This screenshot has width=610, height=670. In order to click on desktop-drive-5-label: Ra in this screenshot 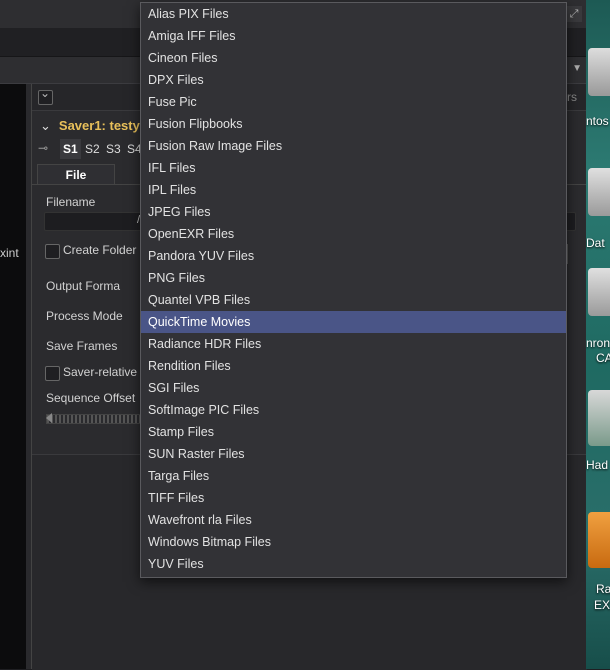, I will do `click(603, 589)`.